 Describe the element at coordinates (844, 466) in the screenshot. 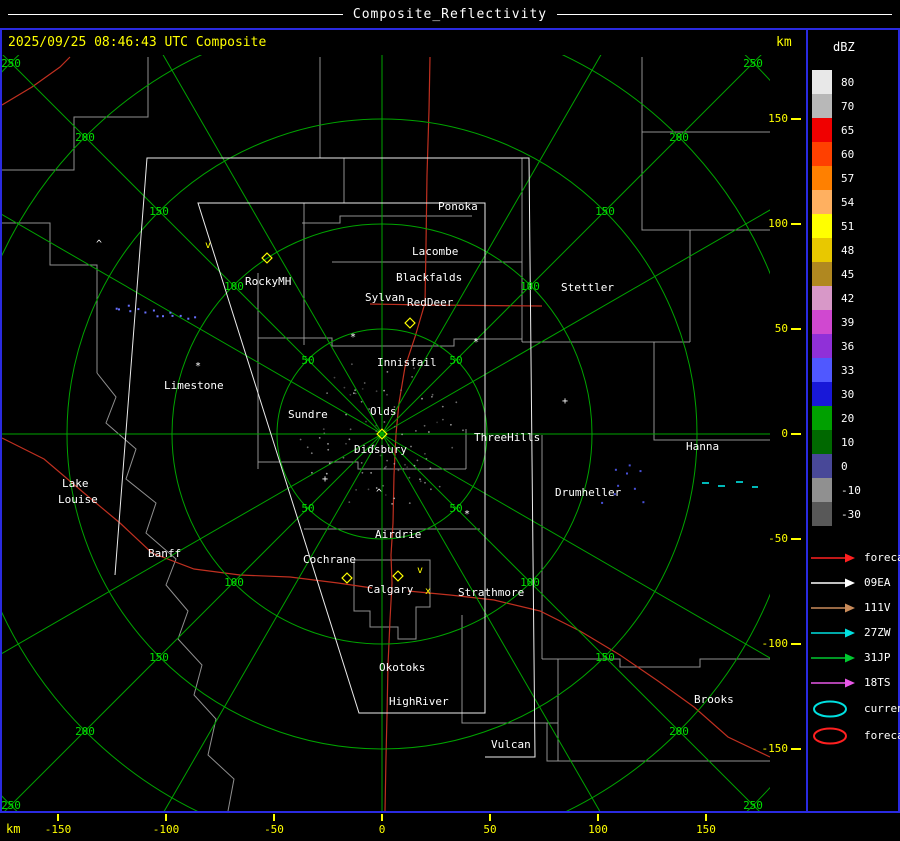

I see `colorbar-value: 0` at that location.